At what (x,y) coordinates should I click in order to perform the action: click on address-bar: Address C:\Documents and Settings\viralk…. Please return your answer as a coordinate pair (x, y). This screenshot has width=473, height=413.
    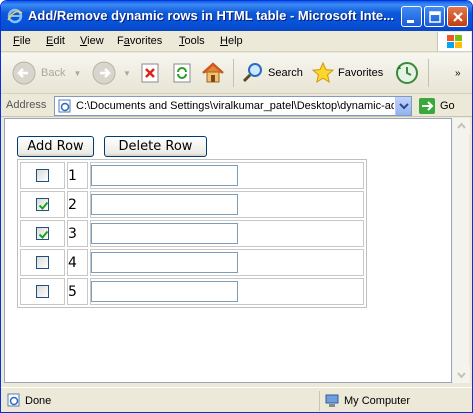
    Looking at the image, I should click on (236, 106).